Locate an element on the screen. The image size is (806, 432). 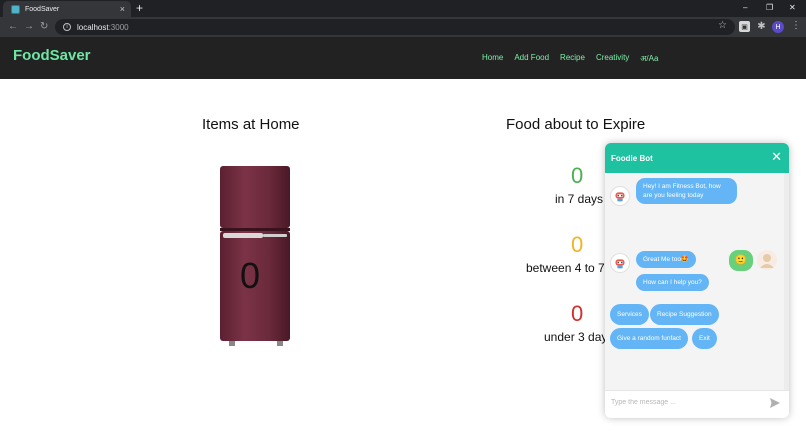
favicon-icon is located at coordinates (15, 9).